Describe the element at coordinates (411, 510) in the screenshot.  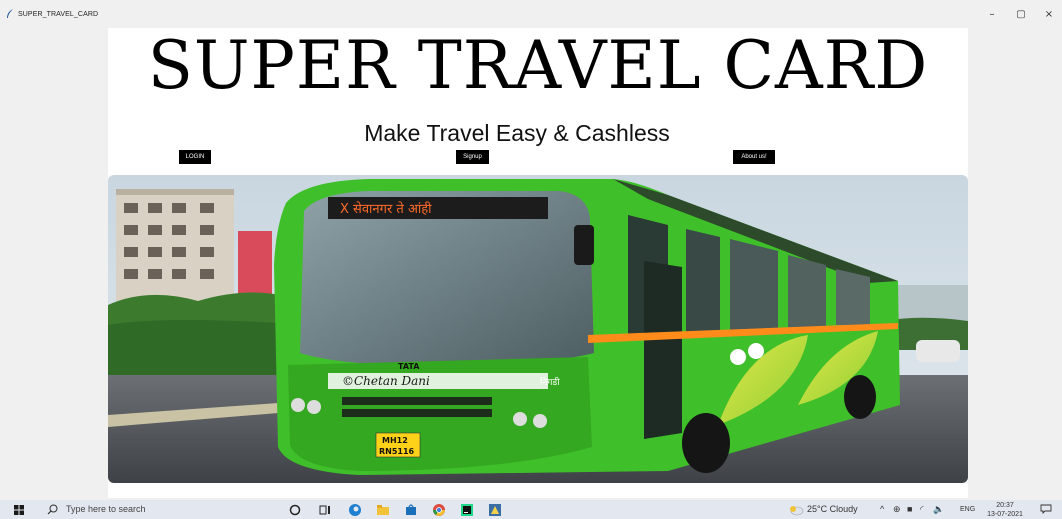
I see `store-icon` at that location.